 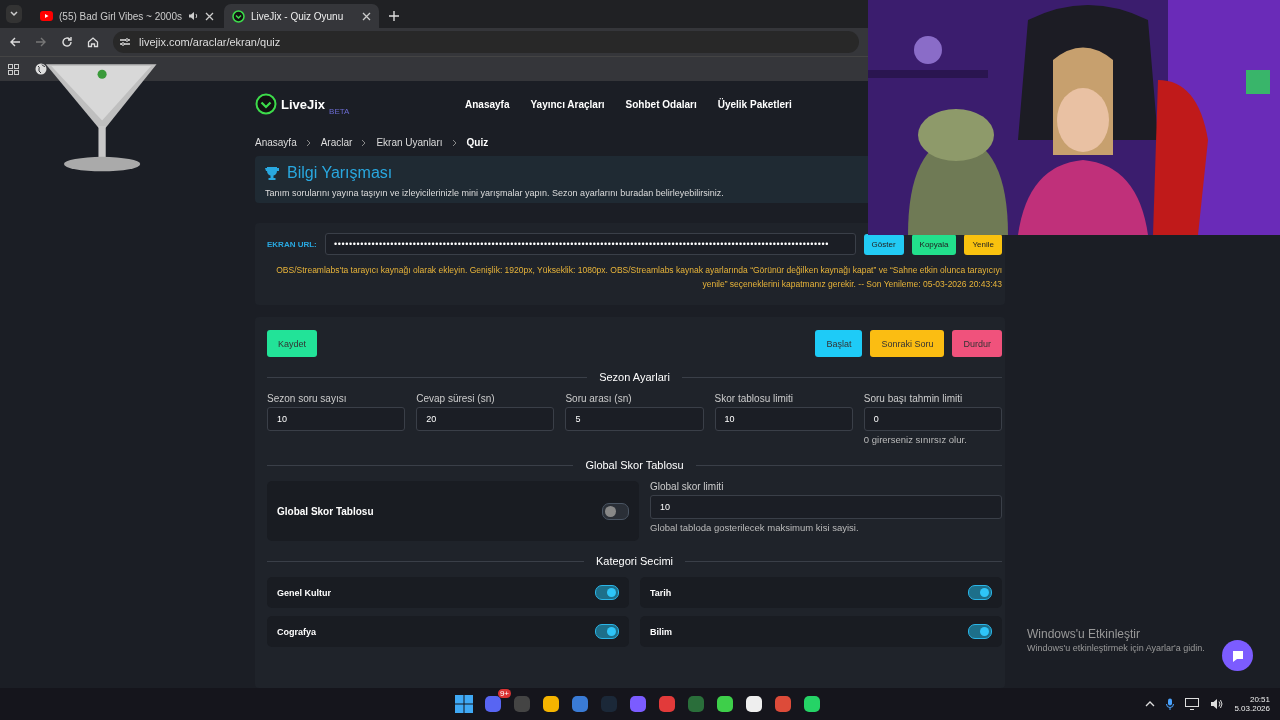 I want to click on video-site-icon, so click(x=46, y=16).